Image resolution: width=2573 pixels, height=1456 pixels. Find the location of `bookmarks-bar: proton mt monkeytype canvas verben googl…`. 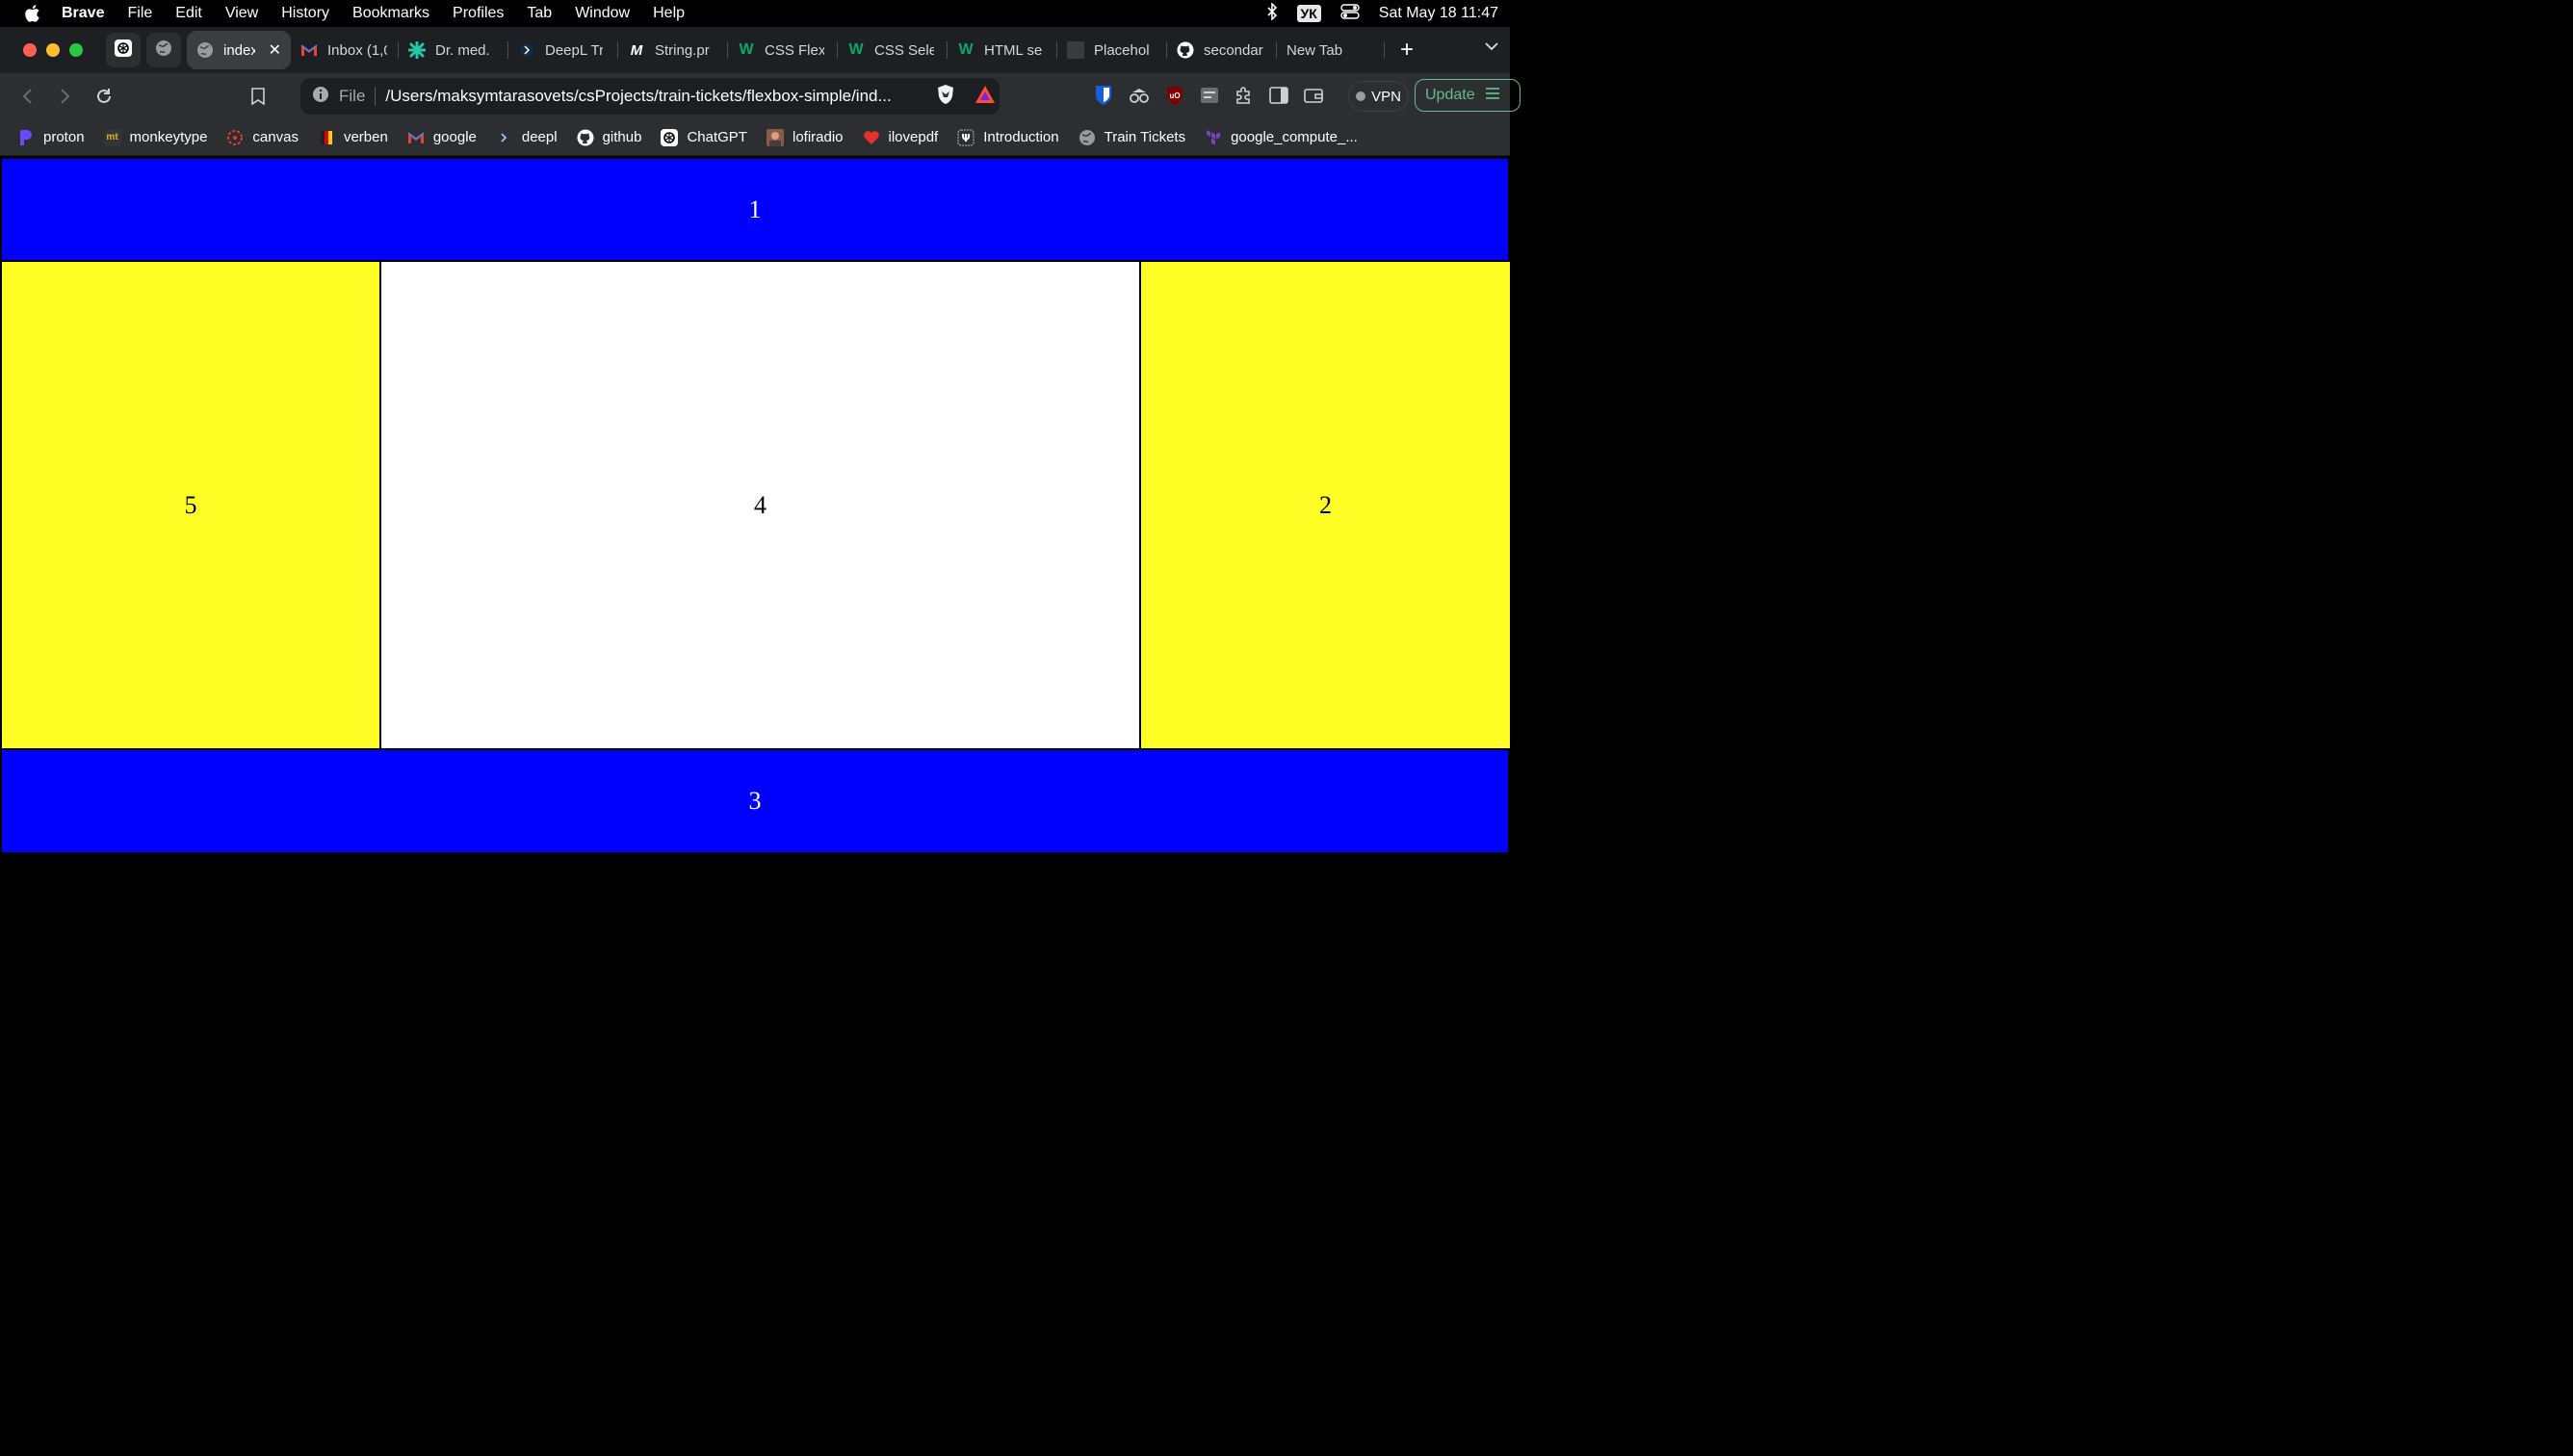

bookmarks-bar: proton mt monkeytype canvas verben googl… is located at coordinates (755, 137).